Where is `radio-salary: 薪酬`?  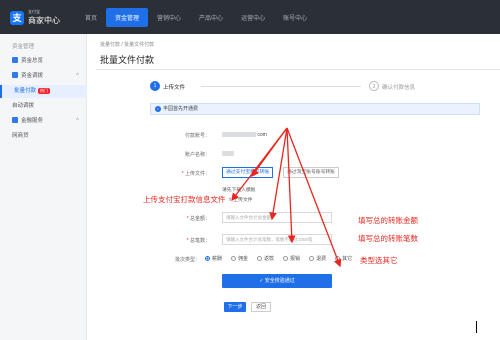 radio-salary: 薪酬 is located at coordinates (213, 258).